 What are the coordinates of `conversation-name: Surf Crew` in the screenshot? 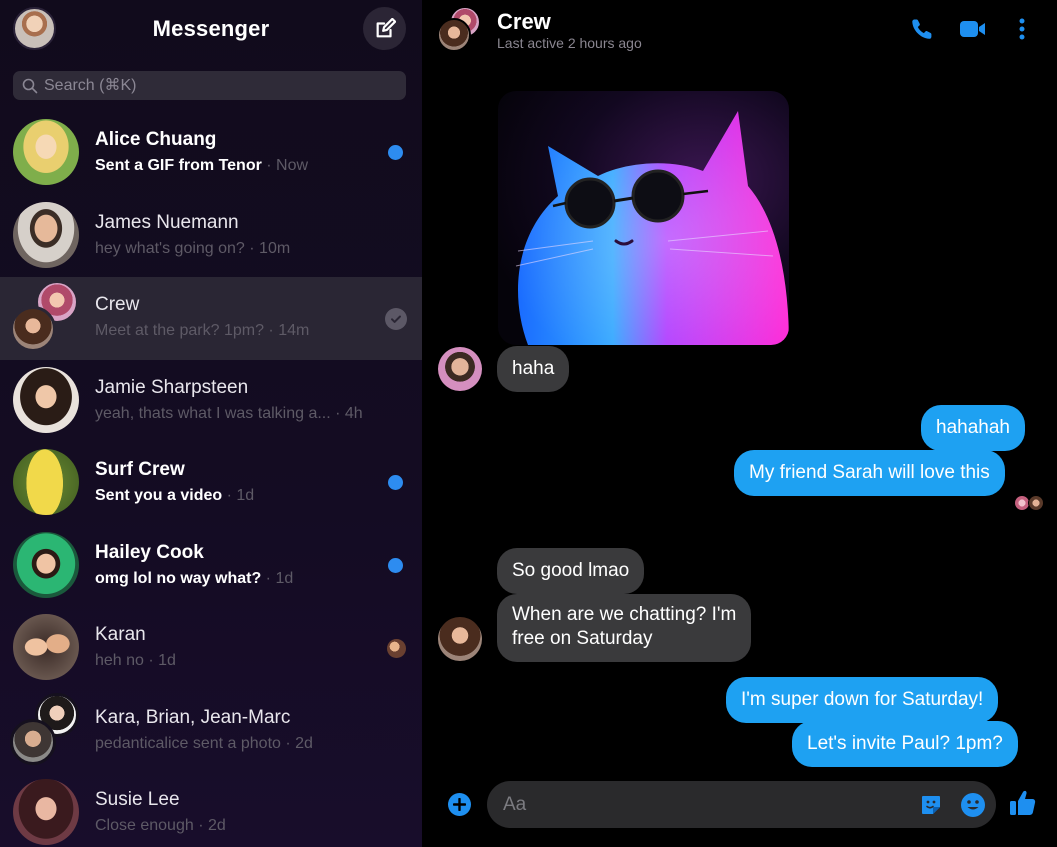 It's located at (140, 469).